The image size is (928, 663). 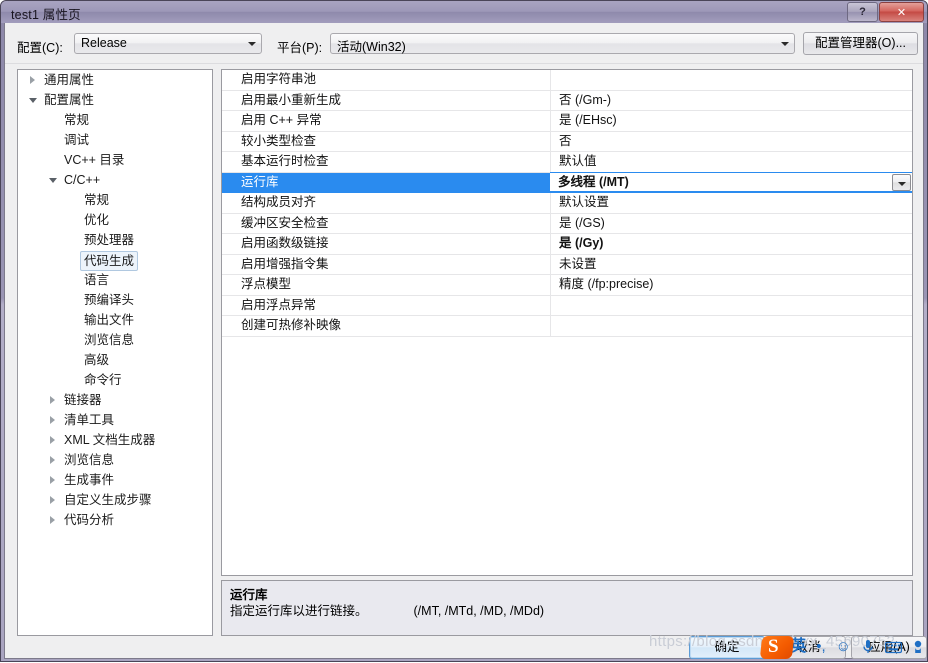 I want to click on property-row: 较小类型检查 否, so click(x=567, y=141).